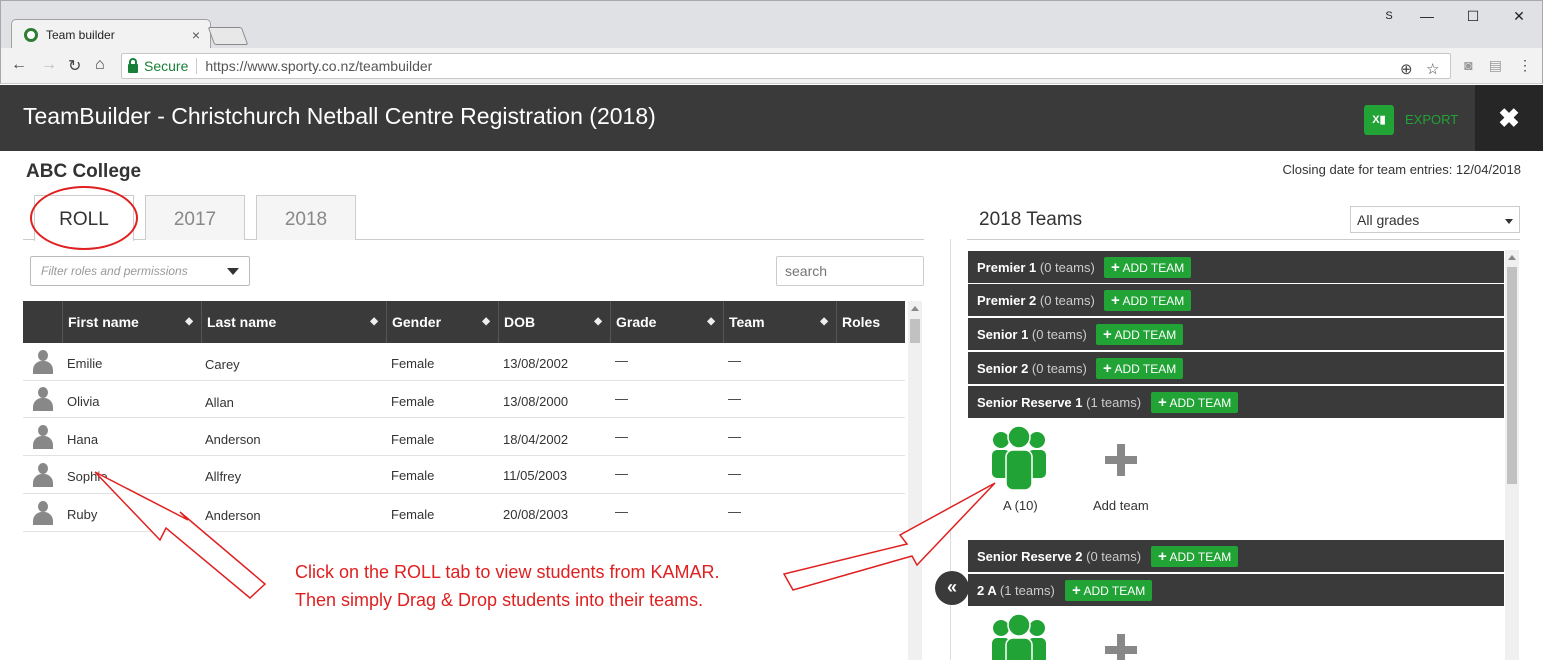 This screenshot has width=1543, height=660. I want to click on grade-row-senior-reserve-1: Senior Reserve 1 (1 teams) + ADD TEAM, so click(1236, 402).